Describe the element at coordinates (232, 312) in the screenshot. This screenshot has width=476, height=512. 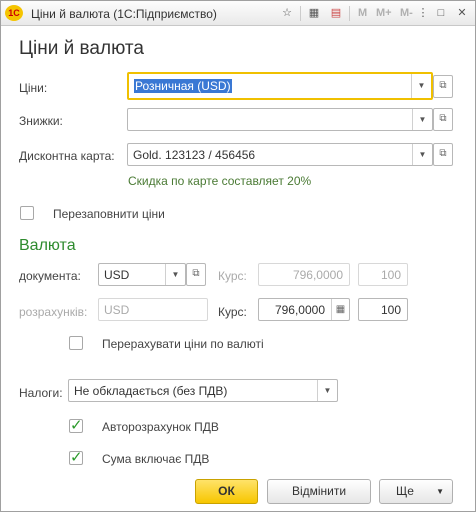
I see `settle-rate-label: Курс:` at that location.